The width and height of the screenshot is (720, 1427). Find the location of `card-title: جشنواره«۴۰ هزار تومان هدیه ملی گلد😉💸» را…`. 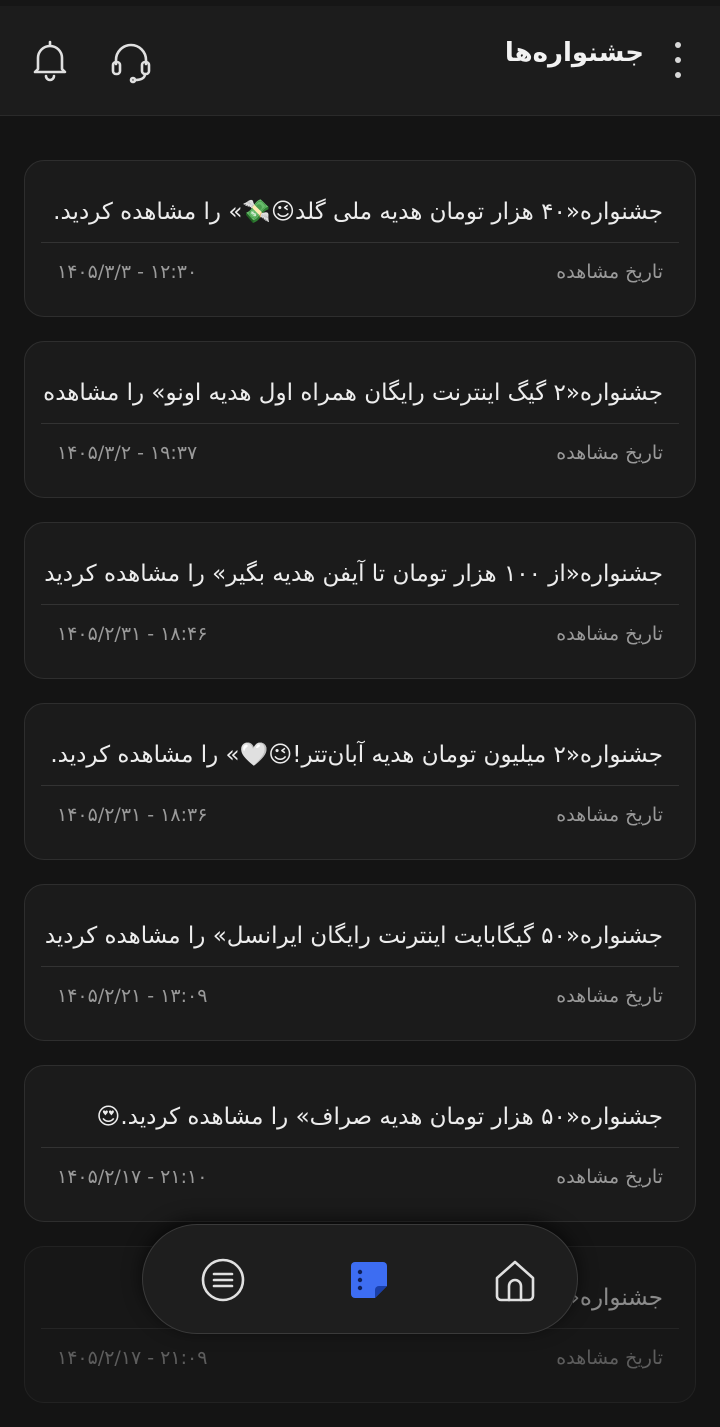

card-title: جشنواره«۴۰ هزار تومان هدیه ملی گلد😉💸» را… is located at coordinates (358, 212).